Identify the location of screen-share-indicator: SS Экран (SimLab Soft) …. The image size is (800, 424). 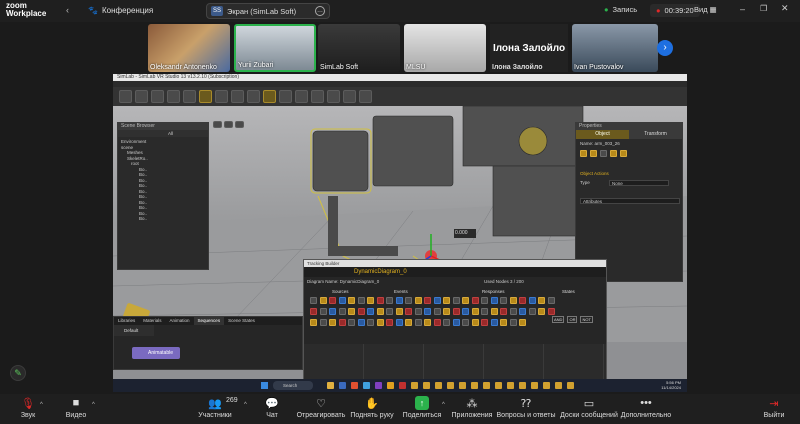
(268, 11).